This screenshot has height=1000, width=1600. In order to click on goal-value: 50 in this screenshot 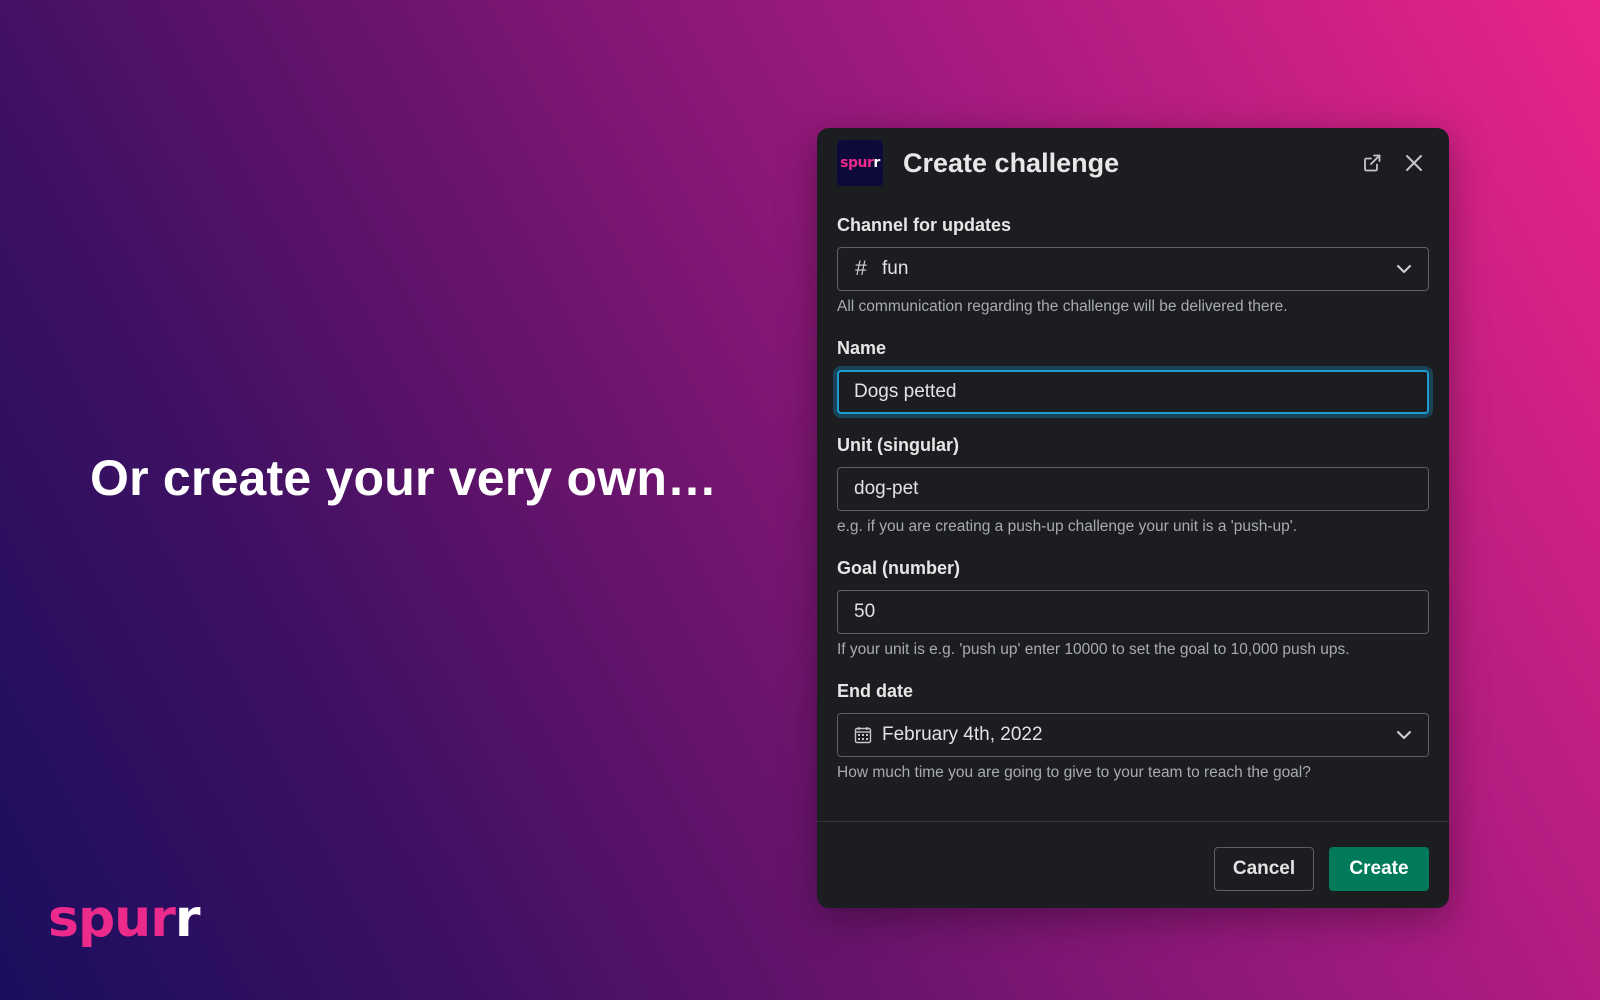, I will do `click(865, 611)`.